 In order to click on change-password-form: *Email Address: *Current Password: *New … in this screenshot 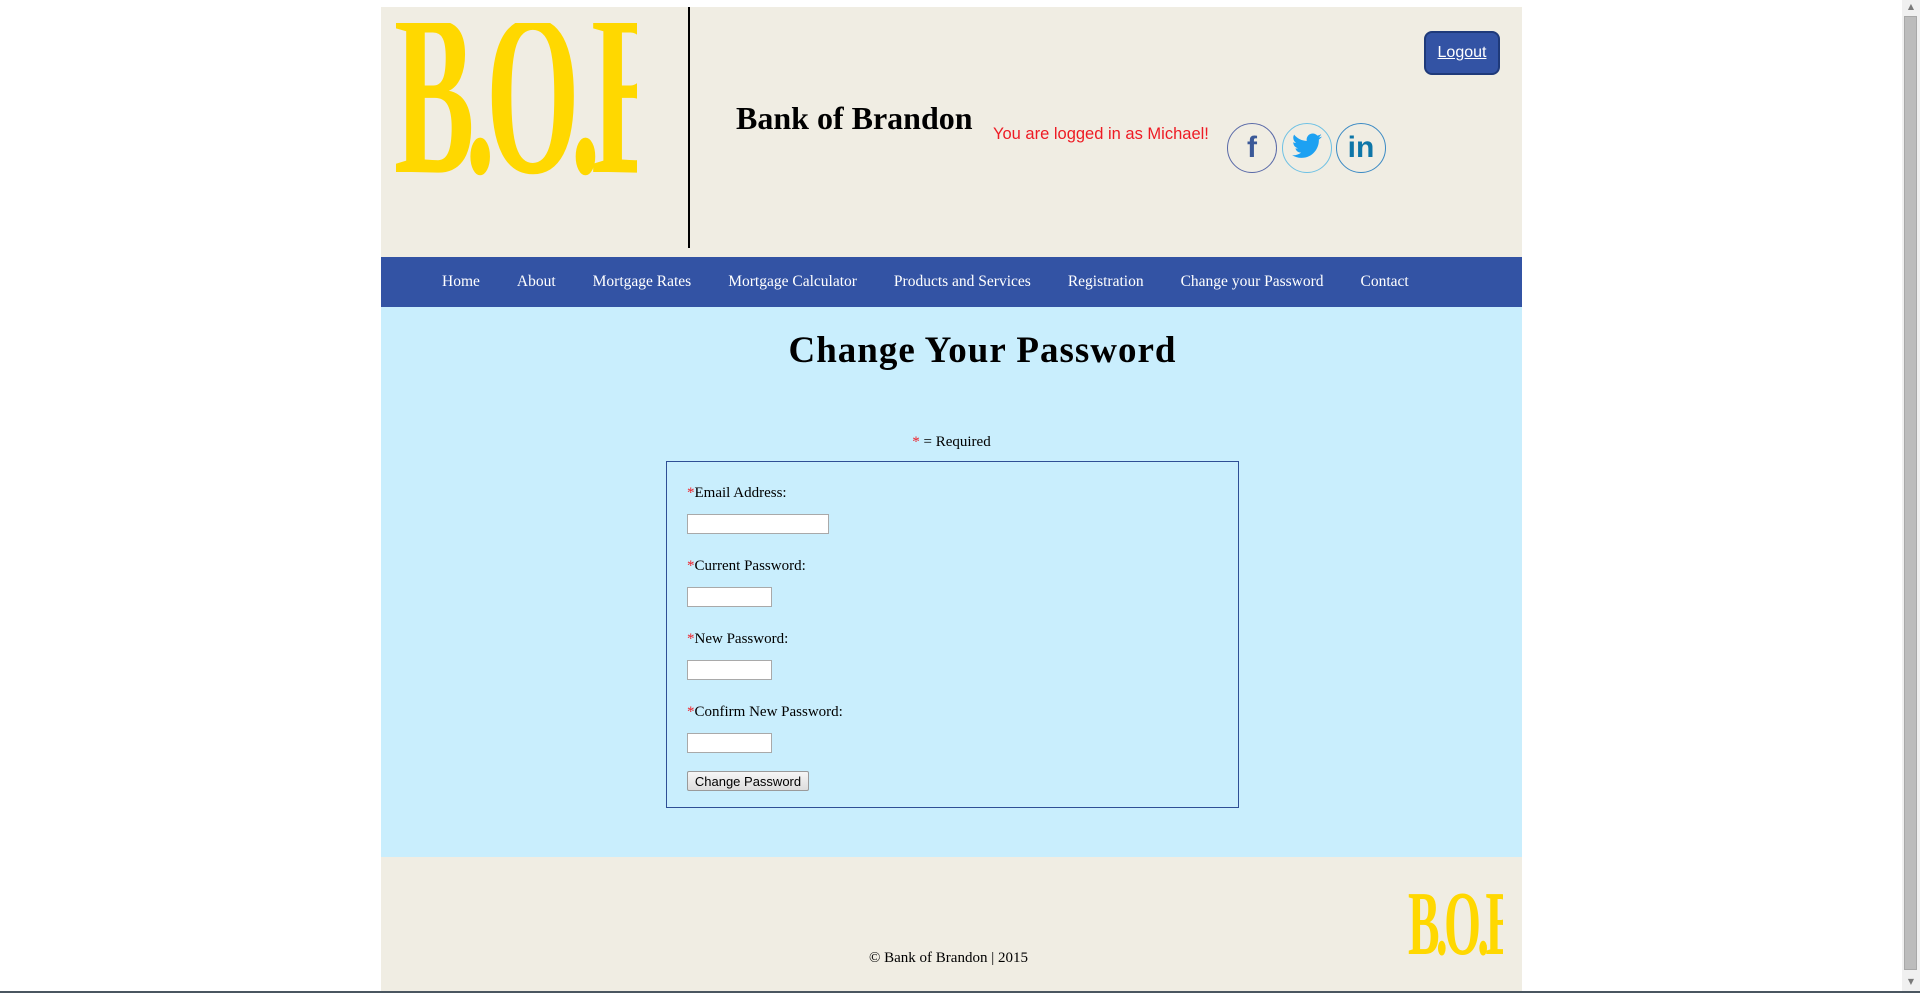, I will do `click(952, 634)`.